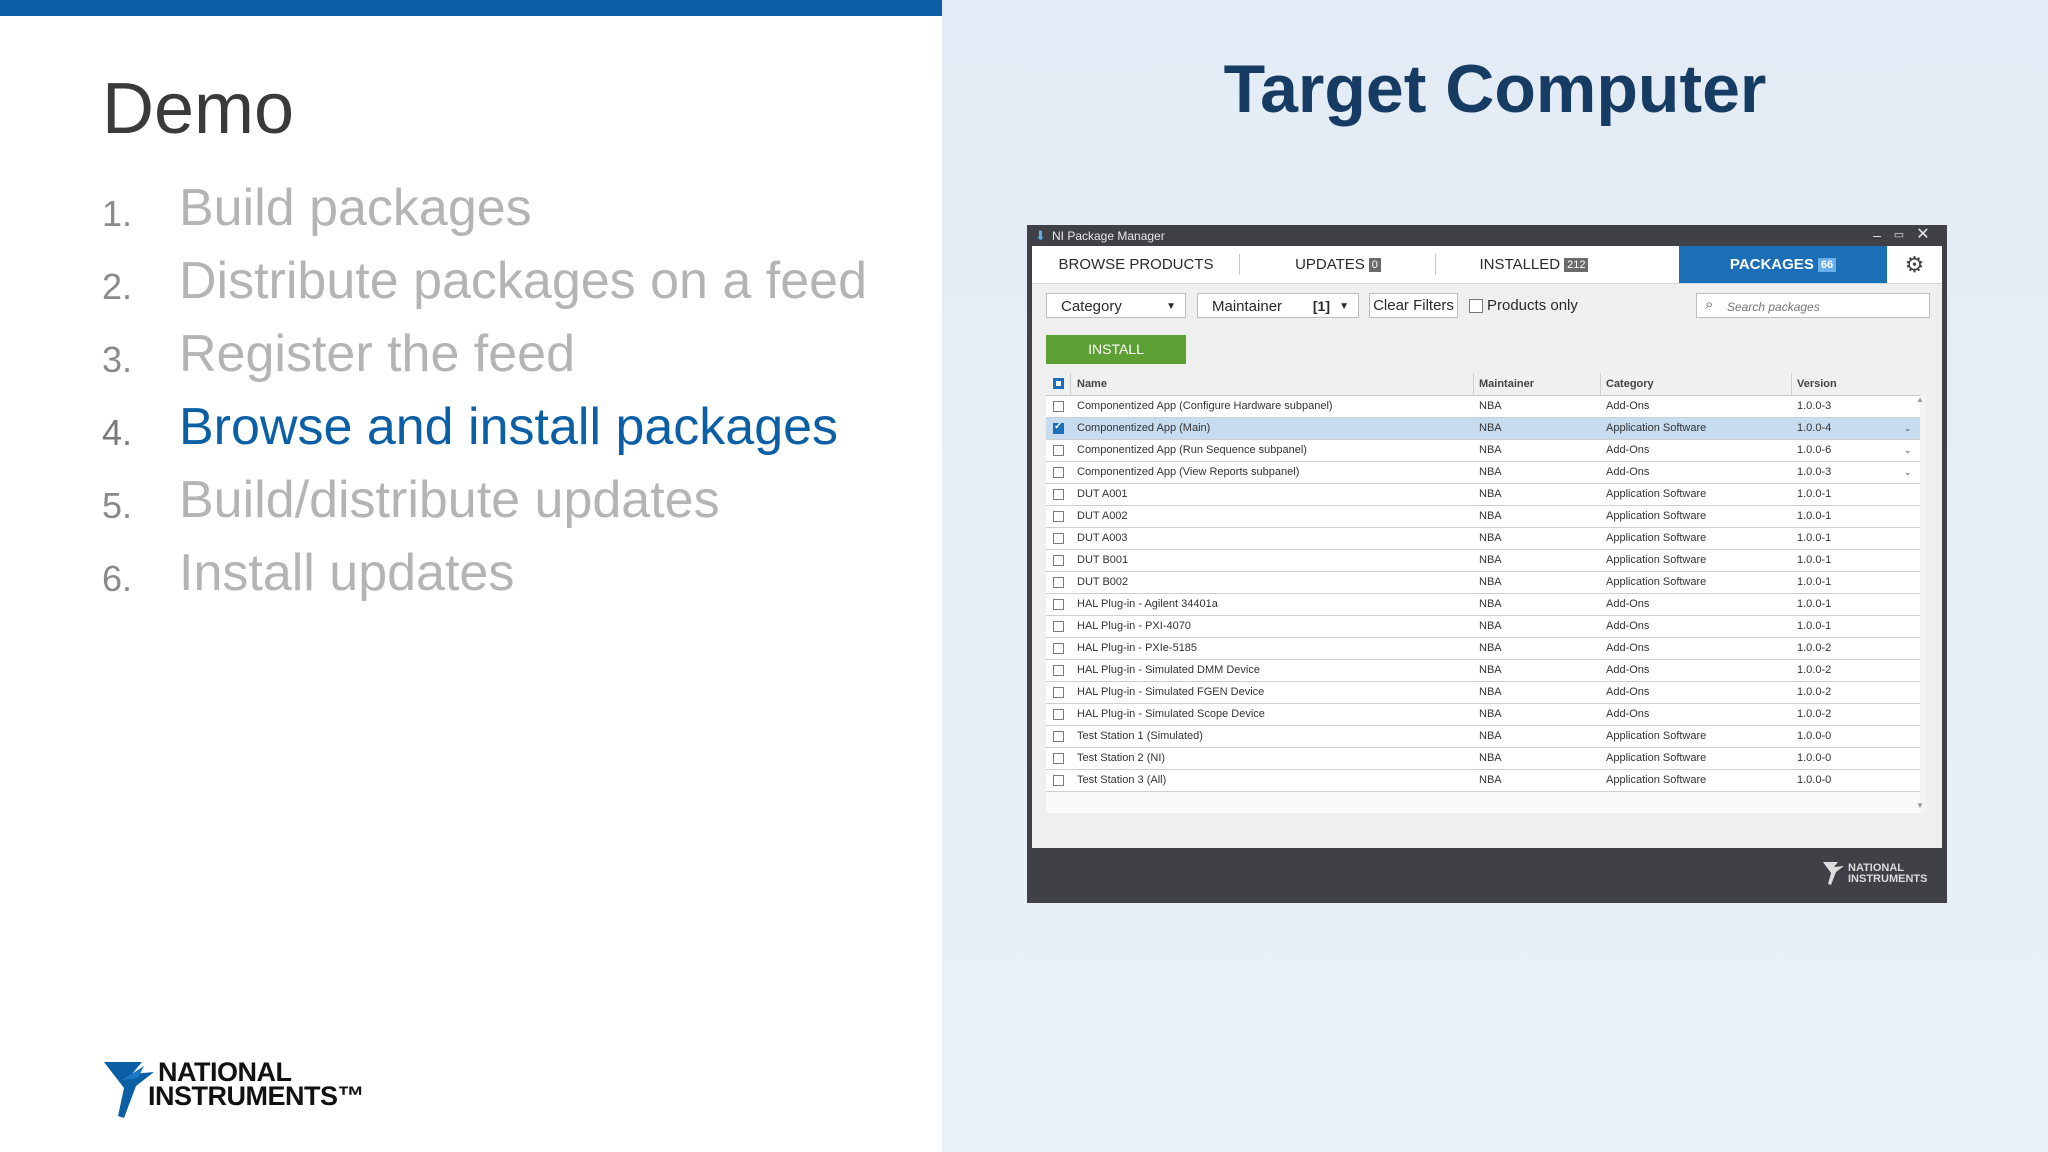 Image resolution: width=2048 pixels, height=1152 pixels. What do you see at coordinates (1814, 428) in the screenshot?
I see `package-version: 1.0.0-4` at bounding box center [1814, 428].